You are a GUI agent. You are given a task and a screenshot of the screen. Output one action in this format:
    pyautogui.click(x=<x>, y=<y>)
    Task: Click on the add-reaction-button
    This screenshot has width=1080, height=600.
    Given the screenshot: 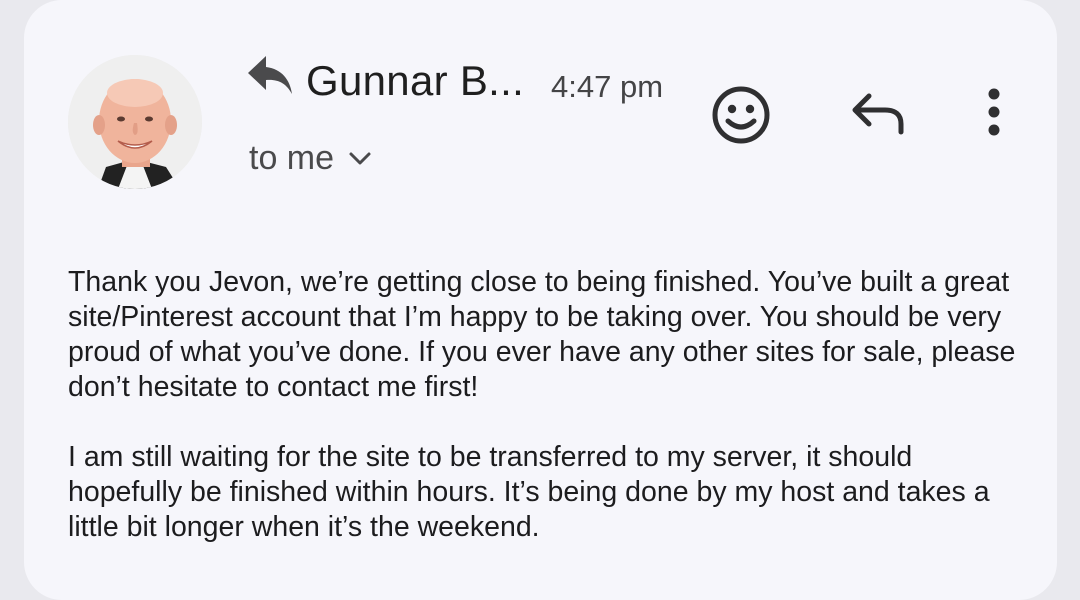 What is the action you would take?
    pyautogui.click(x=741, y=115)
    